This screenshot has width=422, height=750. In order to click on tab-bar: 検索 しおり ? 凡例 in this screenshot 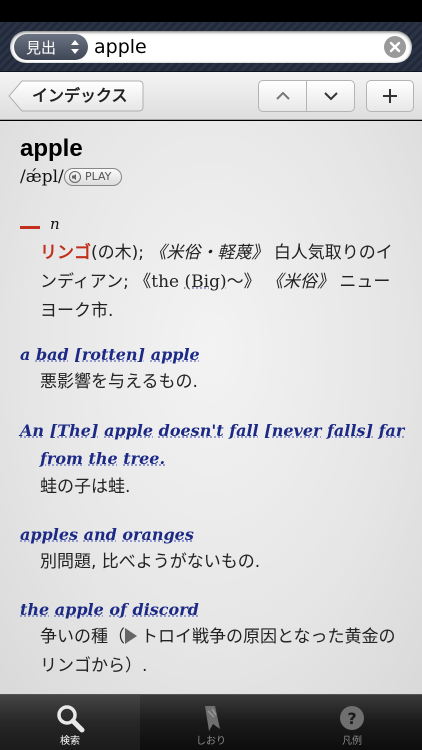, I will do `click(211, 722)`.